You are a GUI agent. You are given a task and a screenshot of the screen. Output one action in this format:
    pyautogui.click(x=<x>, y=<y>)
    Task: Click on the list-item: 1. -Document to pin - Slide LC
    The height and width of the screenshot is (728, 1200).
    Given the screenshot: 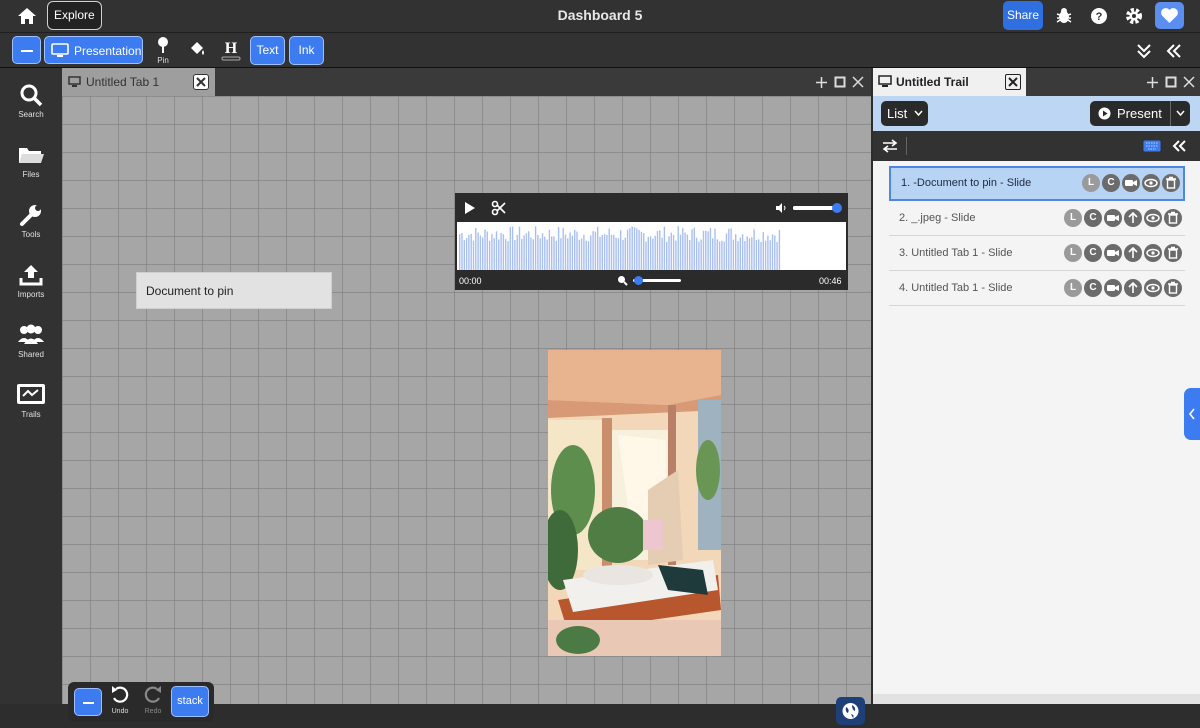 What is the action you would take?
    pyautogui.click(x=1037, y=183)
    